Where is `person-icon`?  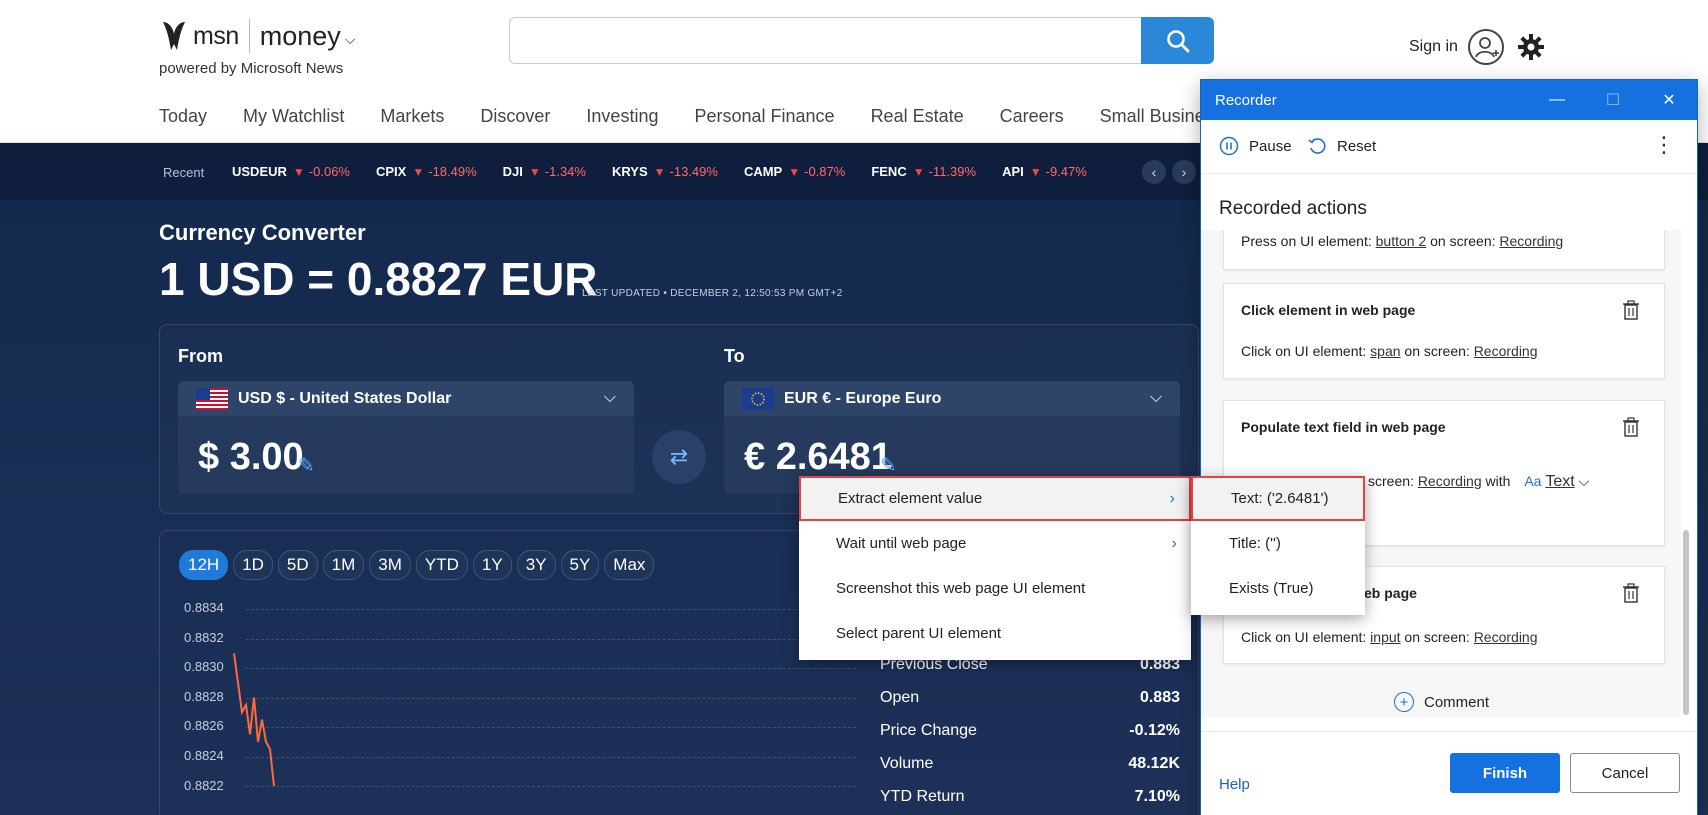 person-icon is located at coordinates (1487, 47).